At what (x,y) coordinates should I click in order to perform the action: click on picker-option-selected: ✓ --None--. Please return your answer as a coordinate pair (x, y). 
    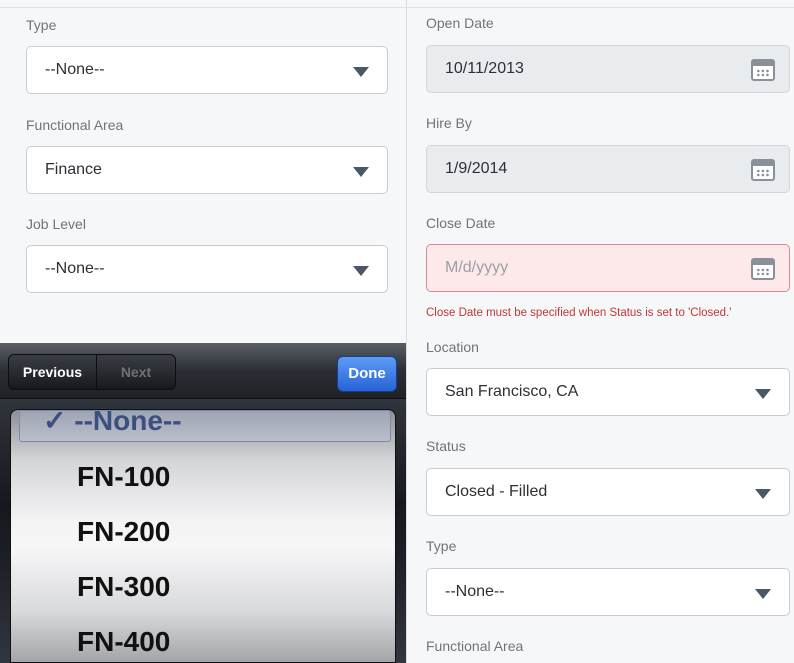
    Looking at the image, I should click on (112, 423).